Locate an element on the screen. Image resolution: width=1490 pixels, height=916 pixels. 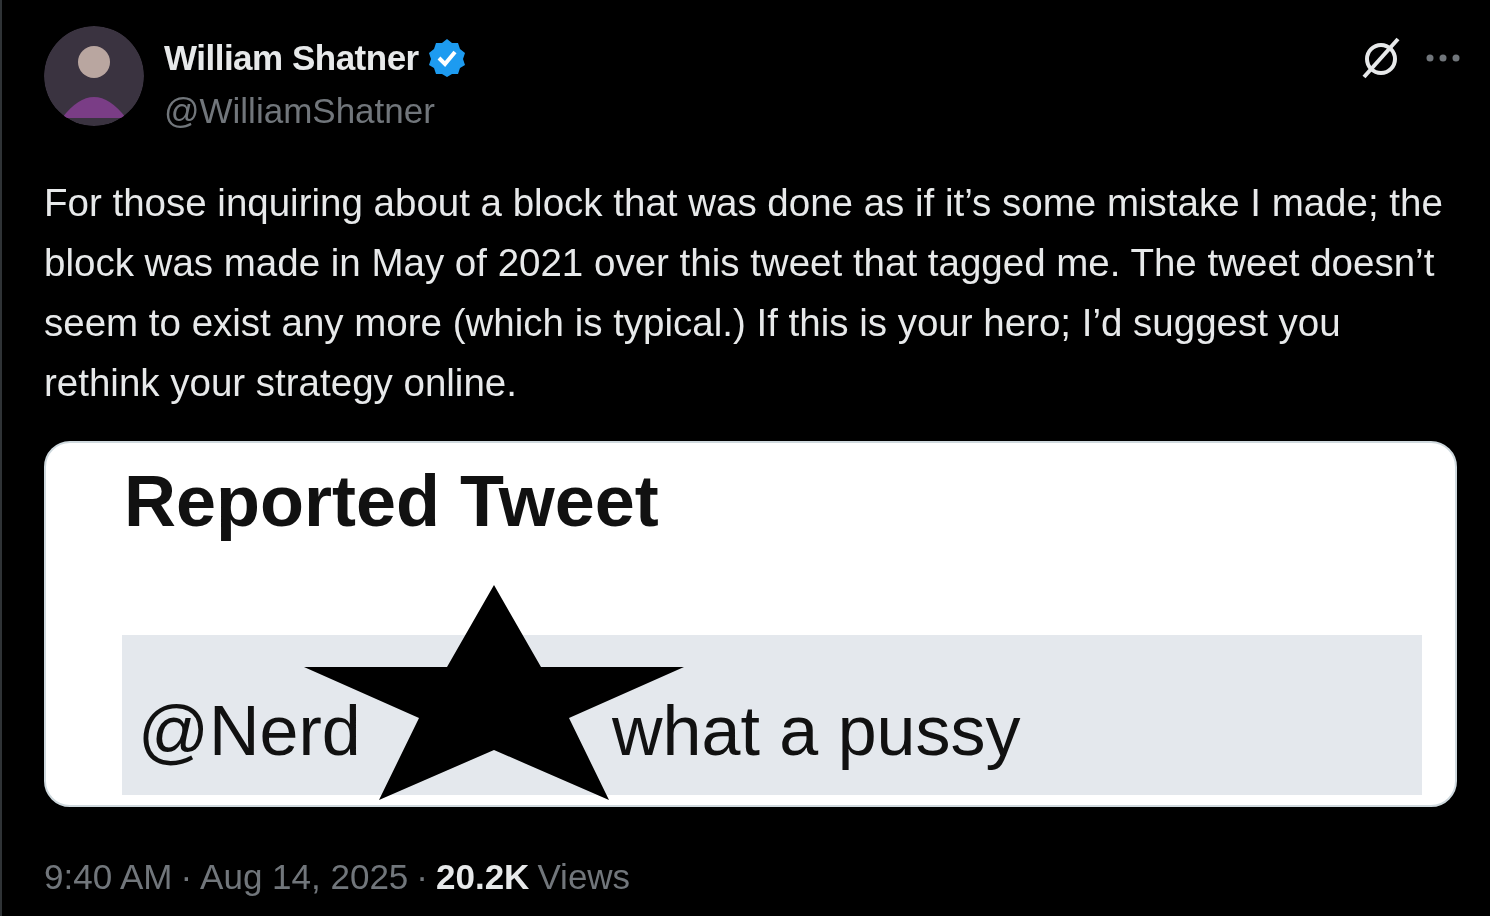
author-handle: @WilliamShatner is located at coordinates (754, 110).